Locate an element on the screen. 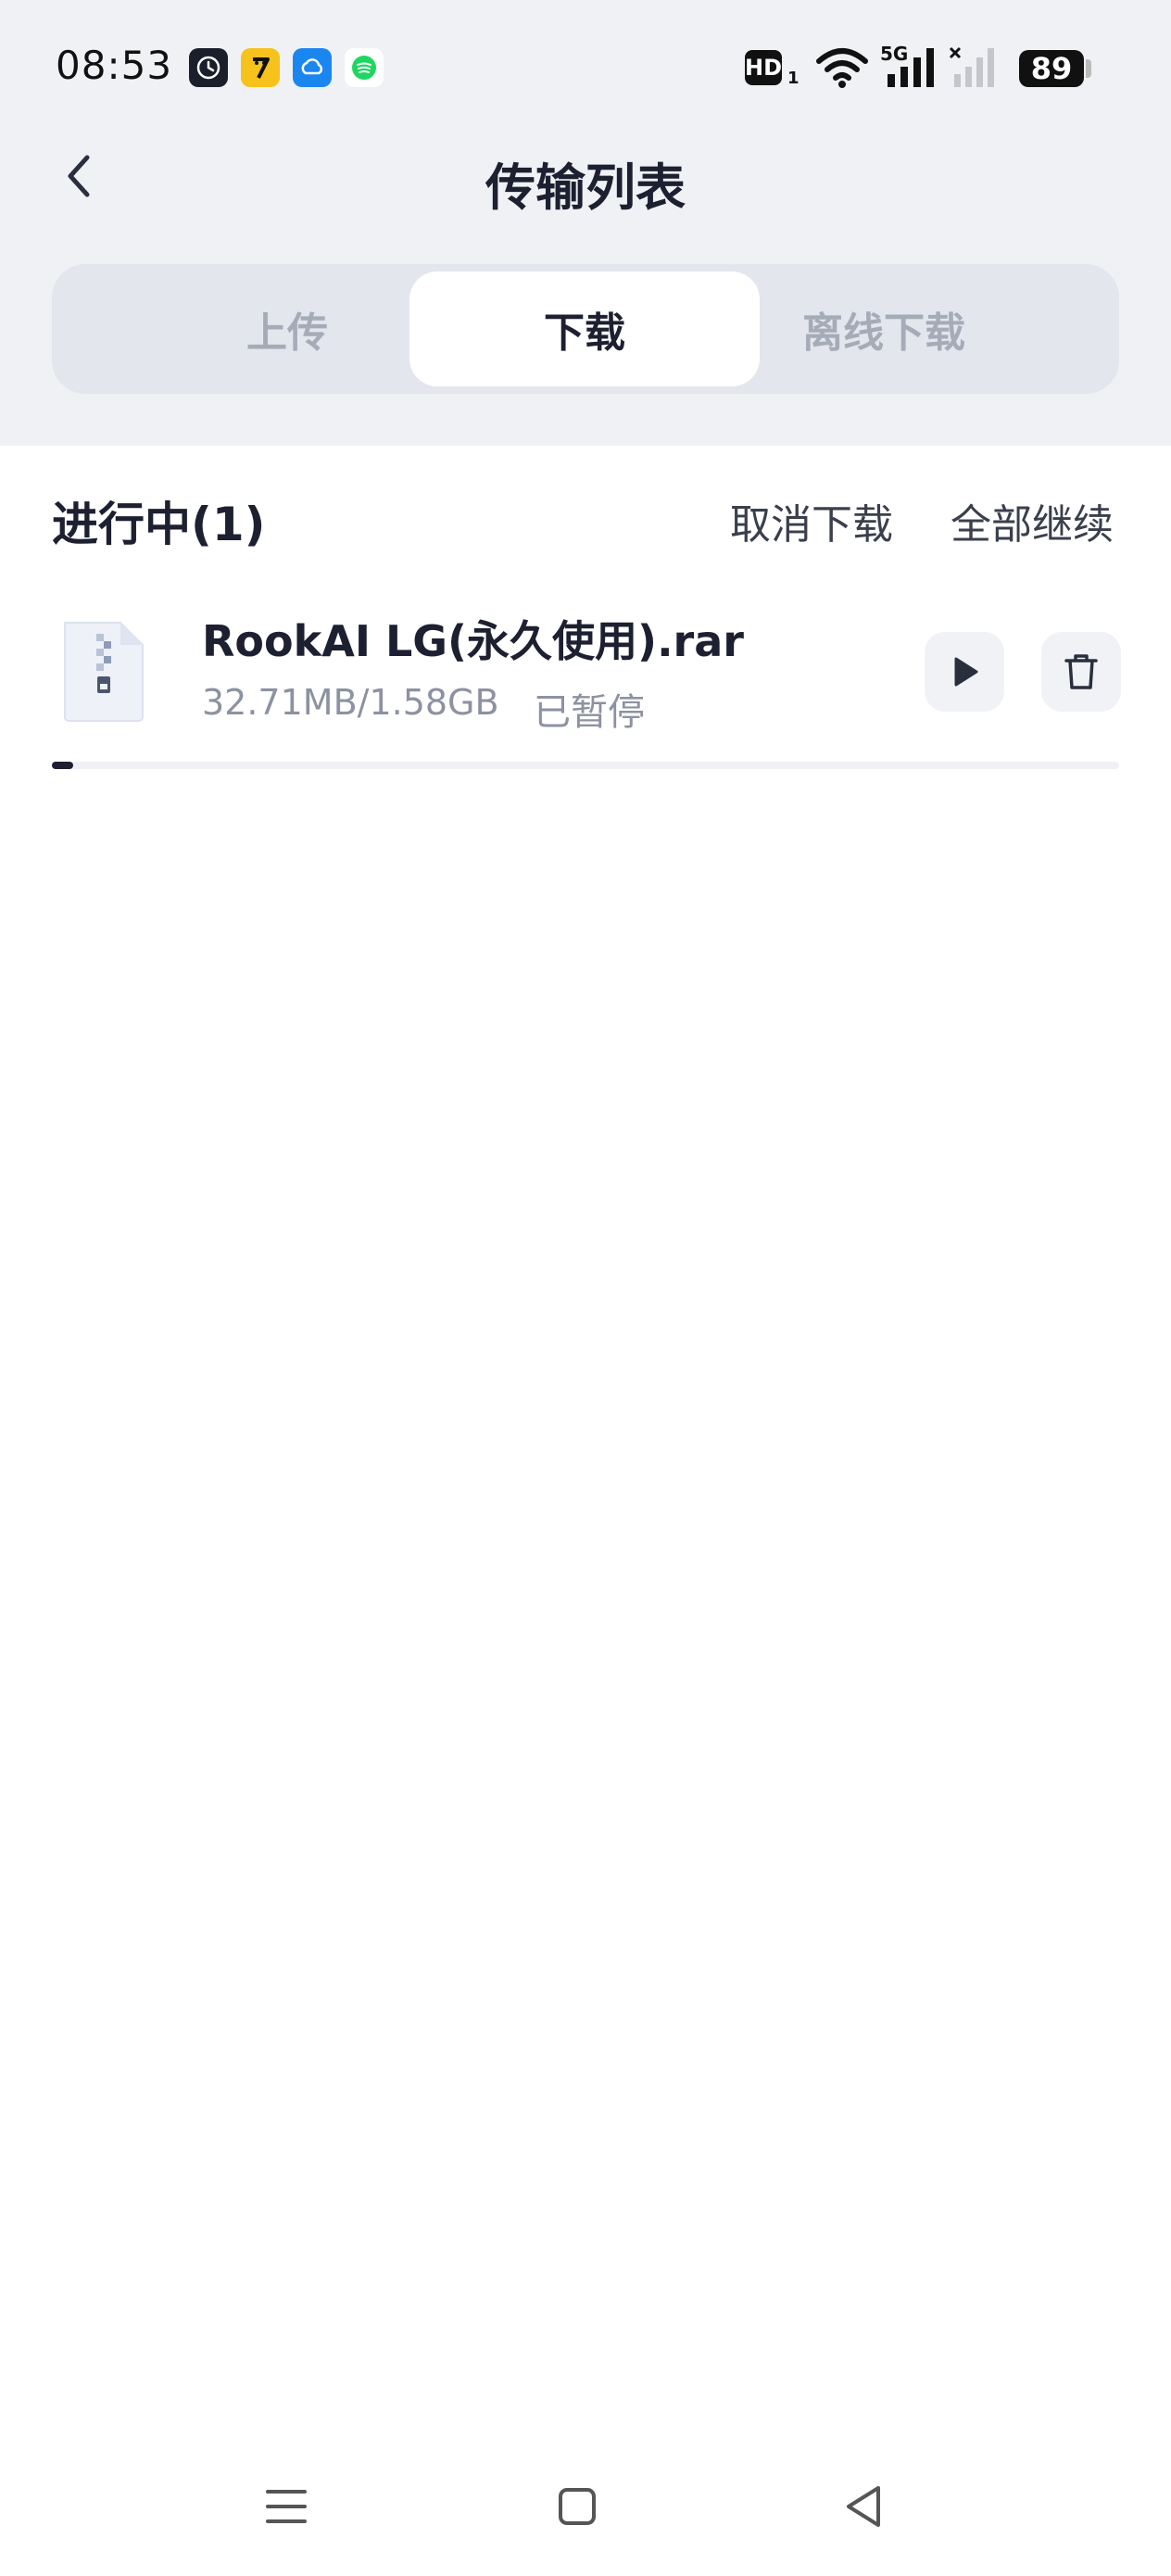 This screenshot has width=1171, height=2576. resume-button is located at coordinates (964, 672).